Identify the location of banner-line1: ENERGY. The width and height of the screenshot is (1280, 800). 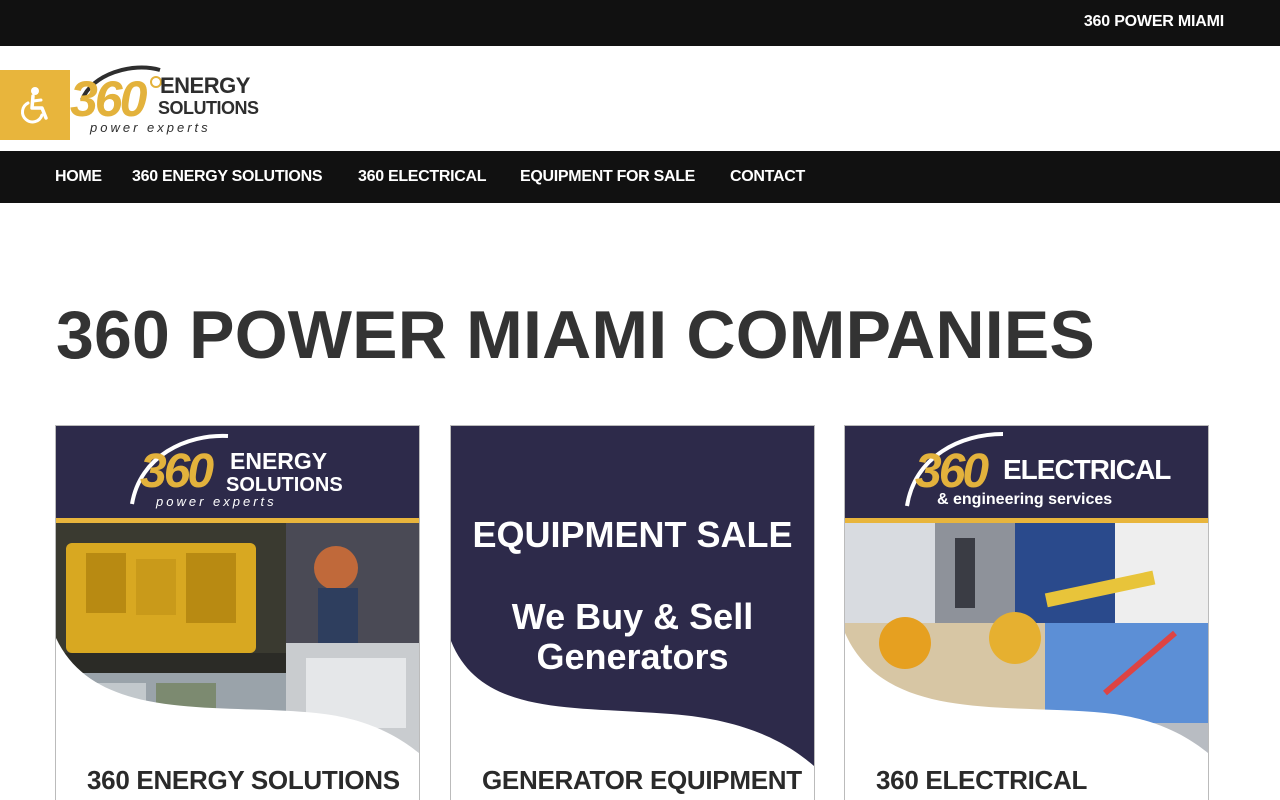
(279, 461).